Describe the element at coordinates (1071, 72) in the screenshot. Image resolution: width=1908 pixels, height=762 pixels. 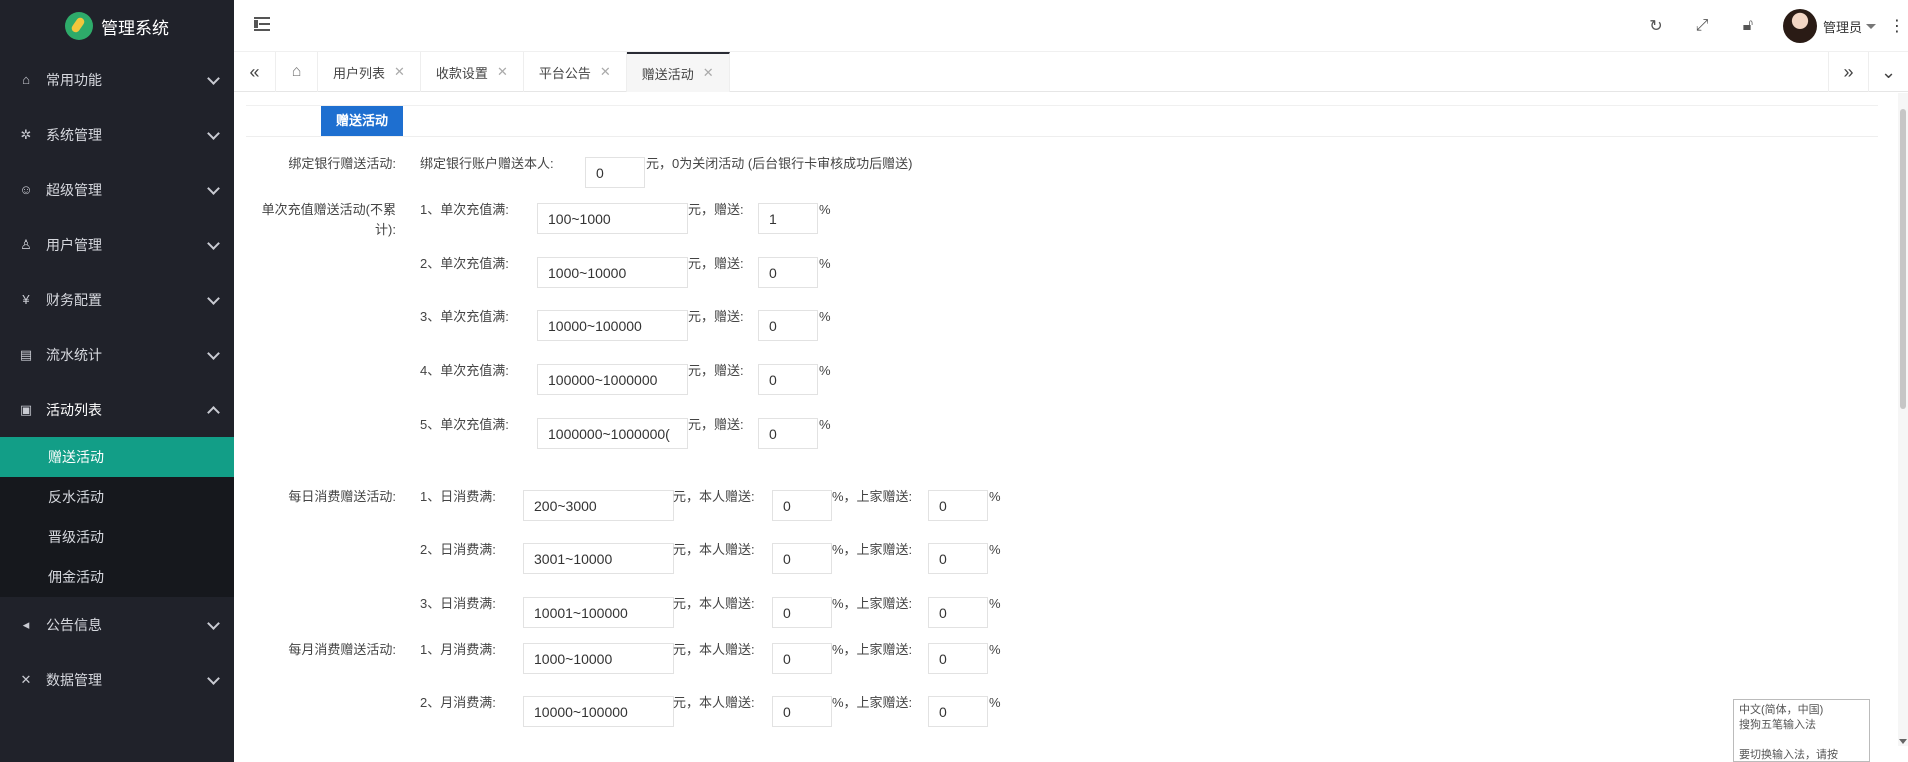
I see `tab-bar: « ⌂ 用户列表 ✕ 收款设置 ✕ 平台公告 ✕ 赠送活动 ✕ » ⌄` at that location.